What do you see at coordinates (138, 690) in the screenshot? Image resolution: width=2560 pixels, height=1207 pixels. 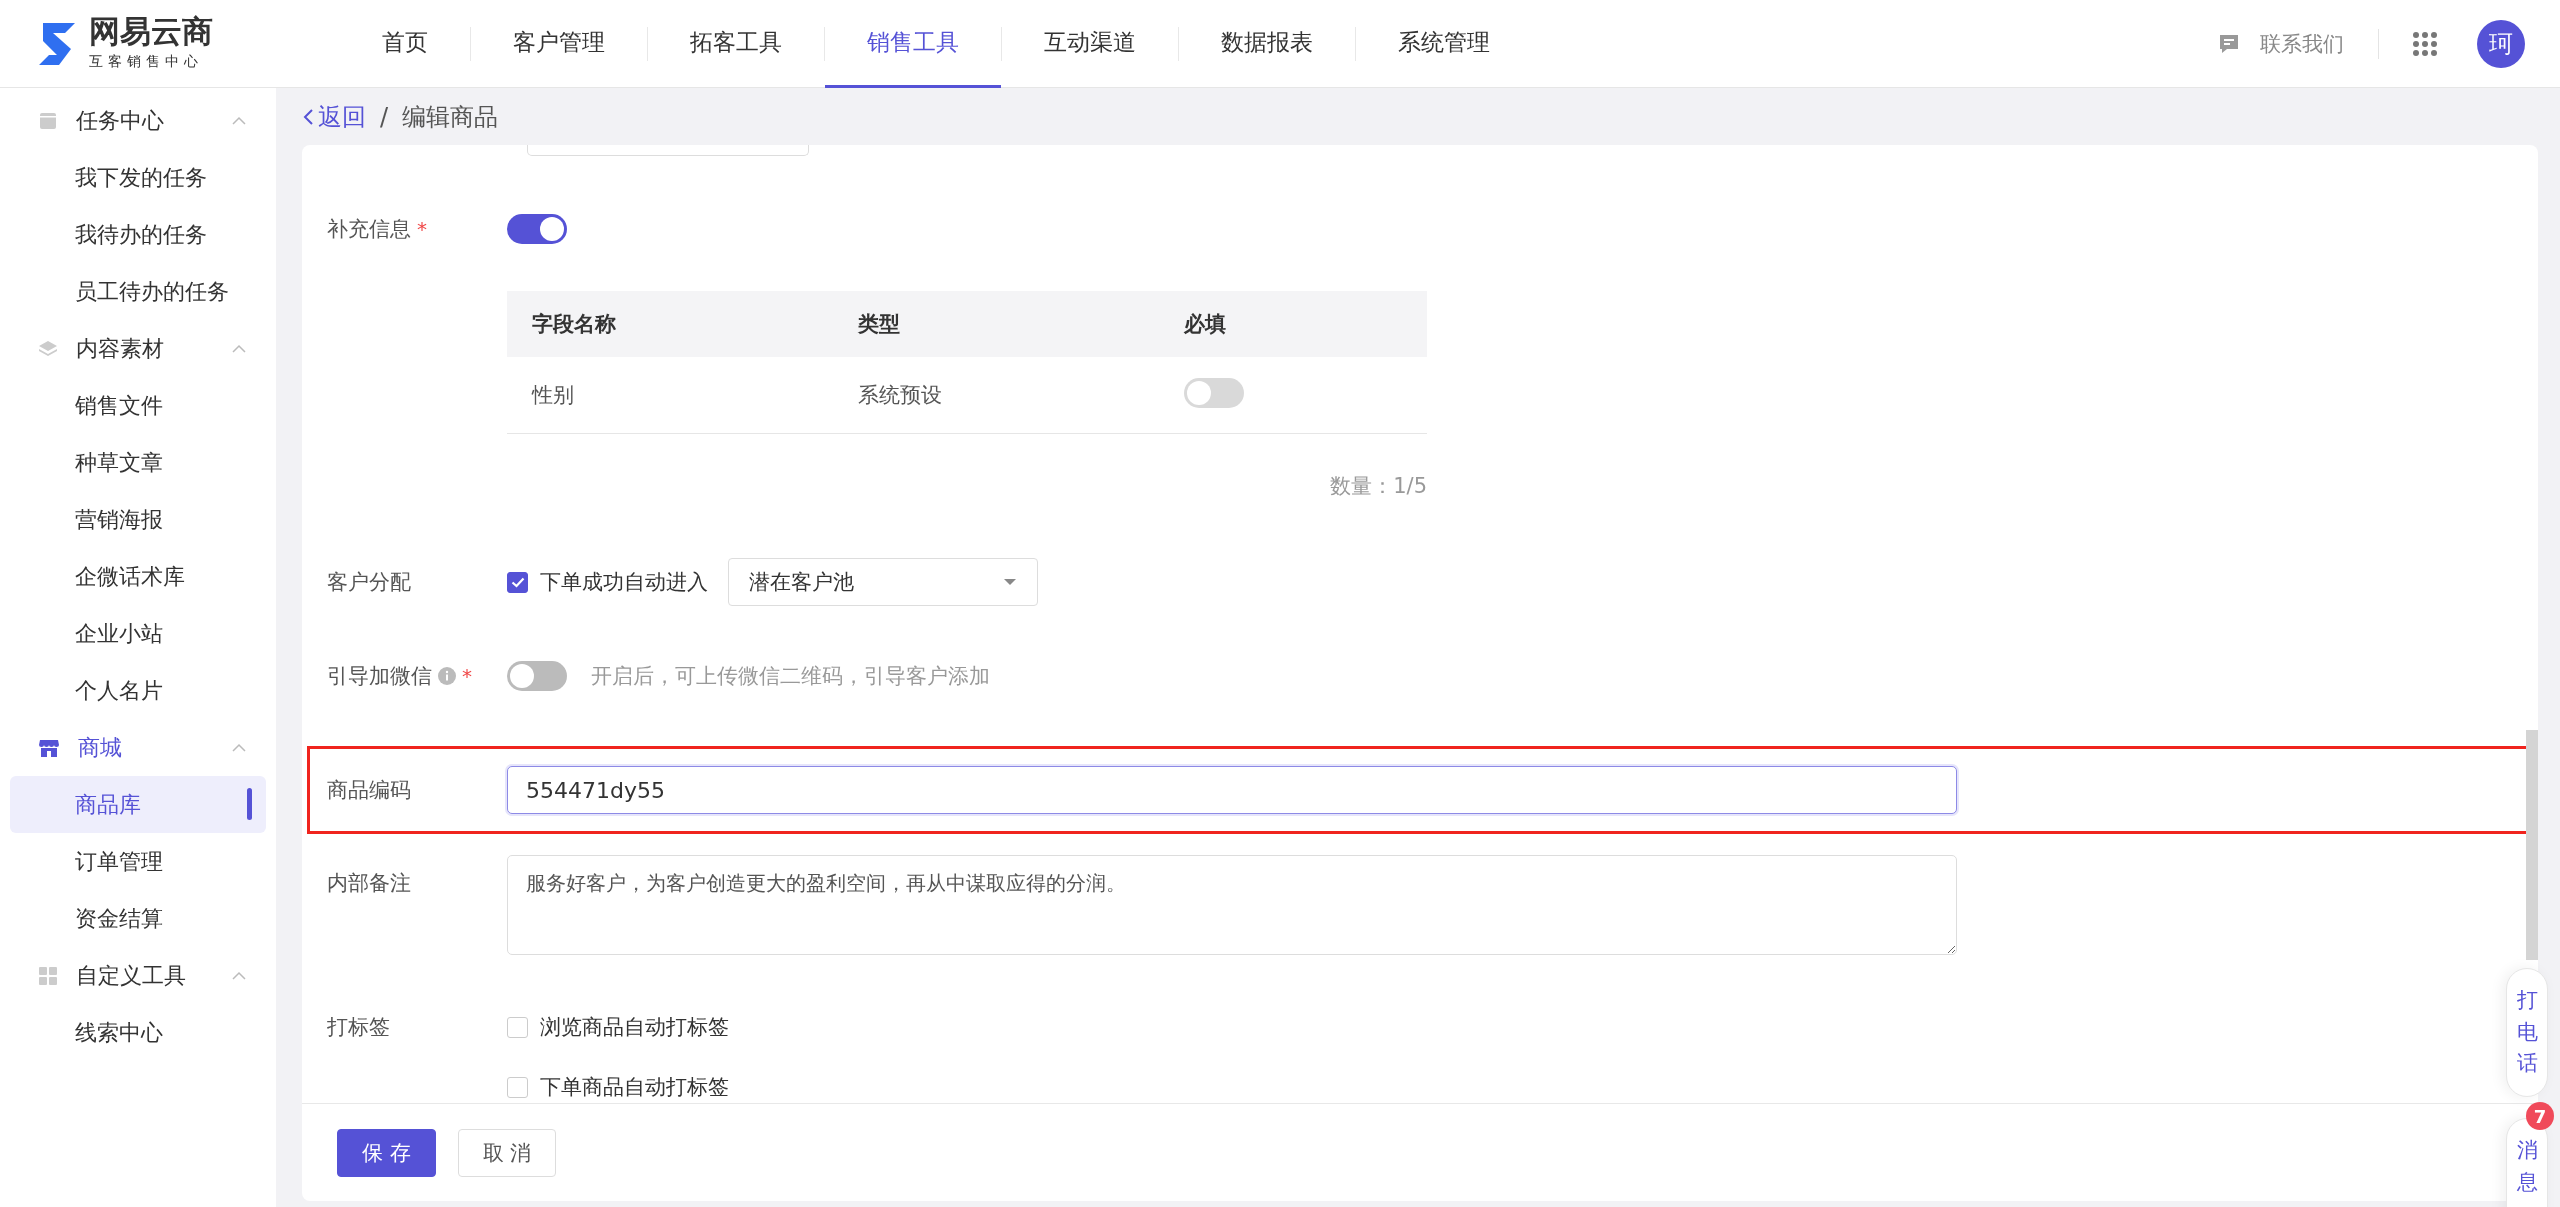 I see `sidebar-item: 个人名片` at bounding box center [138, 690].